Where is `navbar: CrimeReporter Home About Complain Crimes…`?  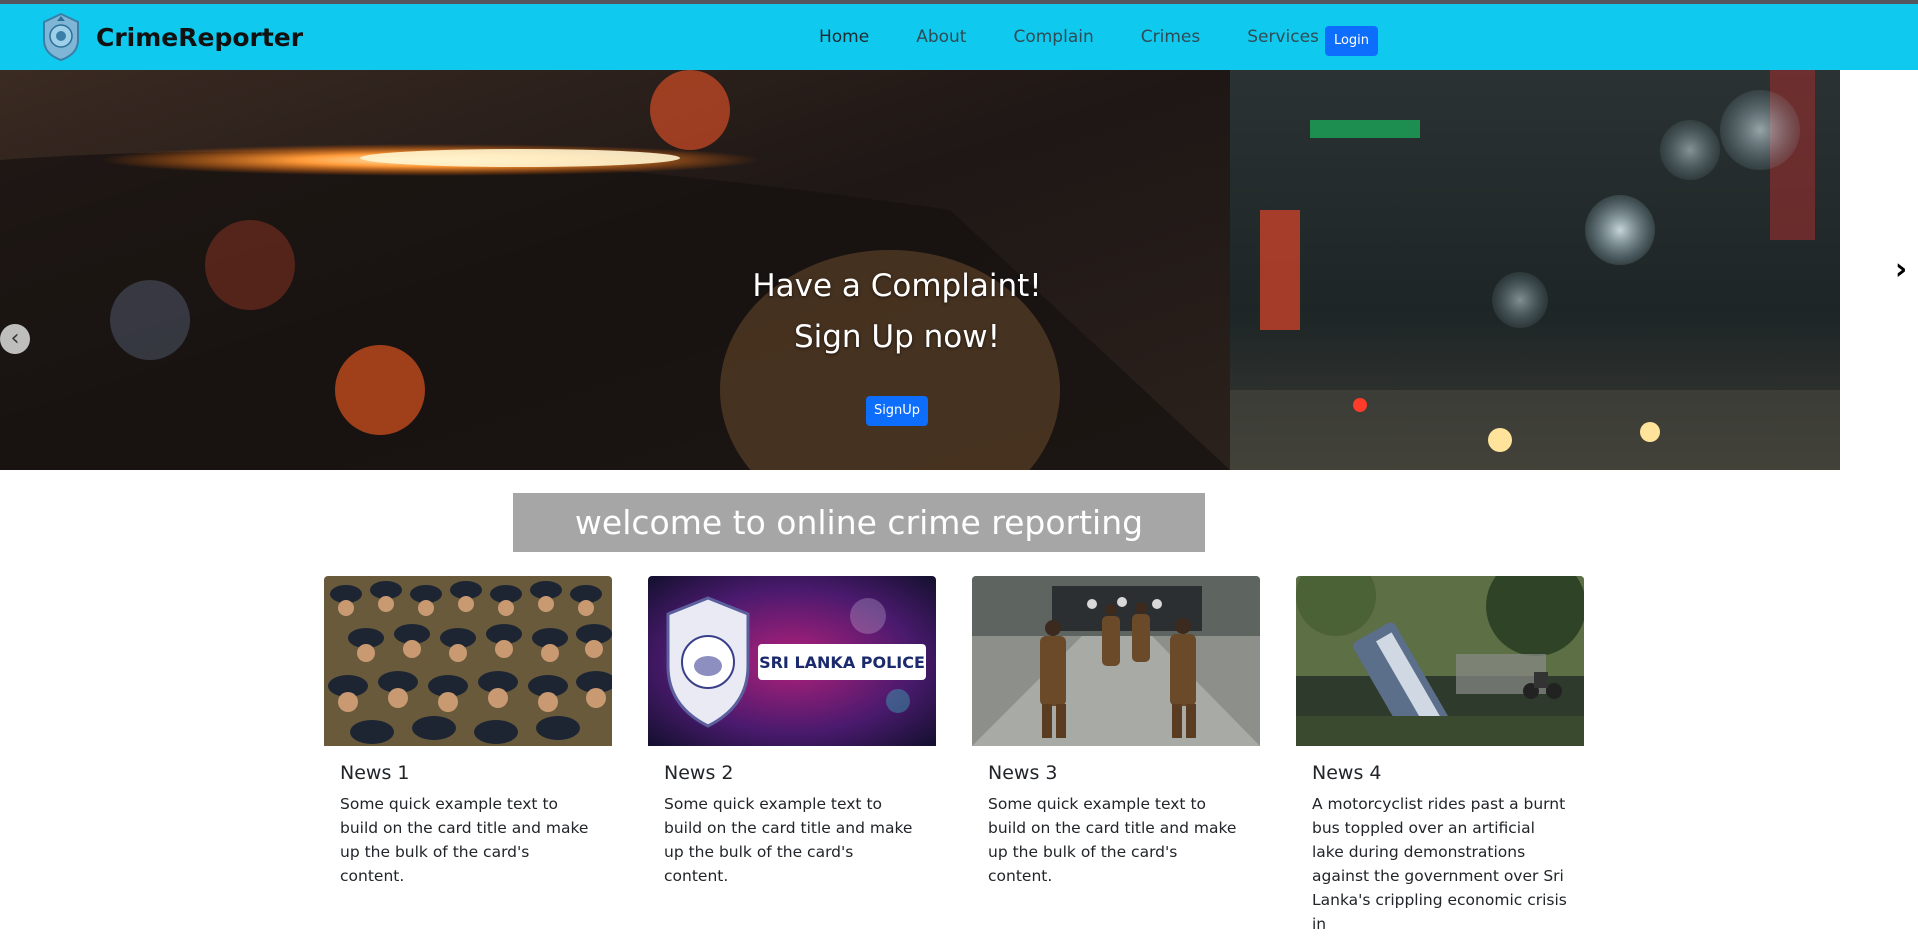
navbar: CrimeReporter Home About Complain Crimes… is located at coordinates (959, 37).